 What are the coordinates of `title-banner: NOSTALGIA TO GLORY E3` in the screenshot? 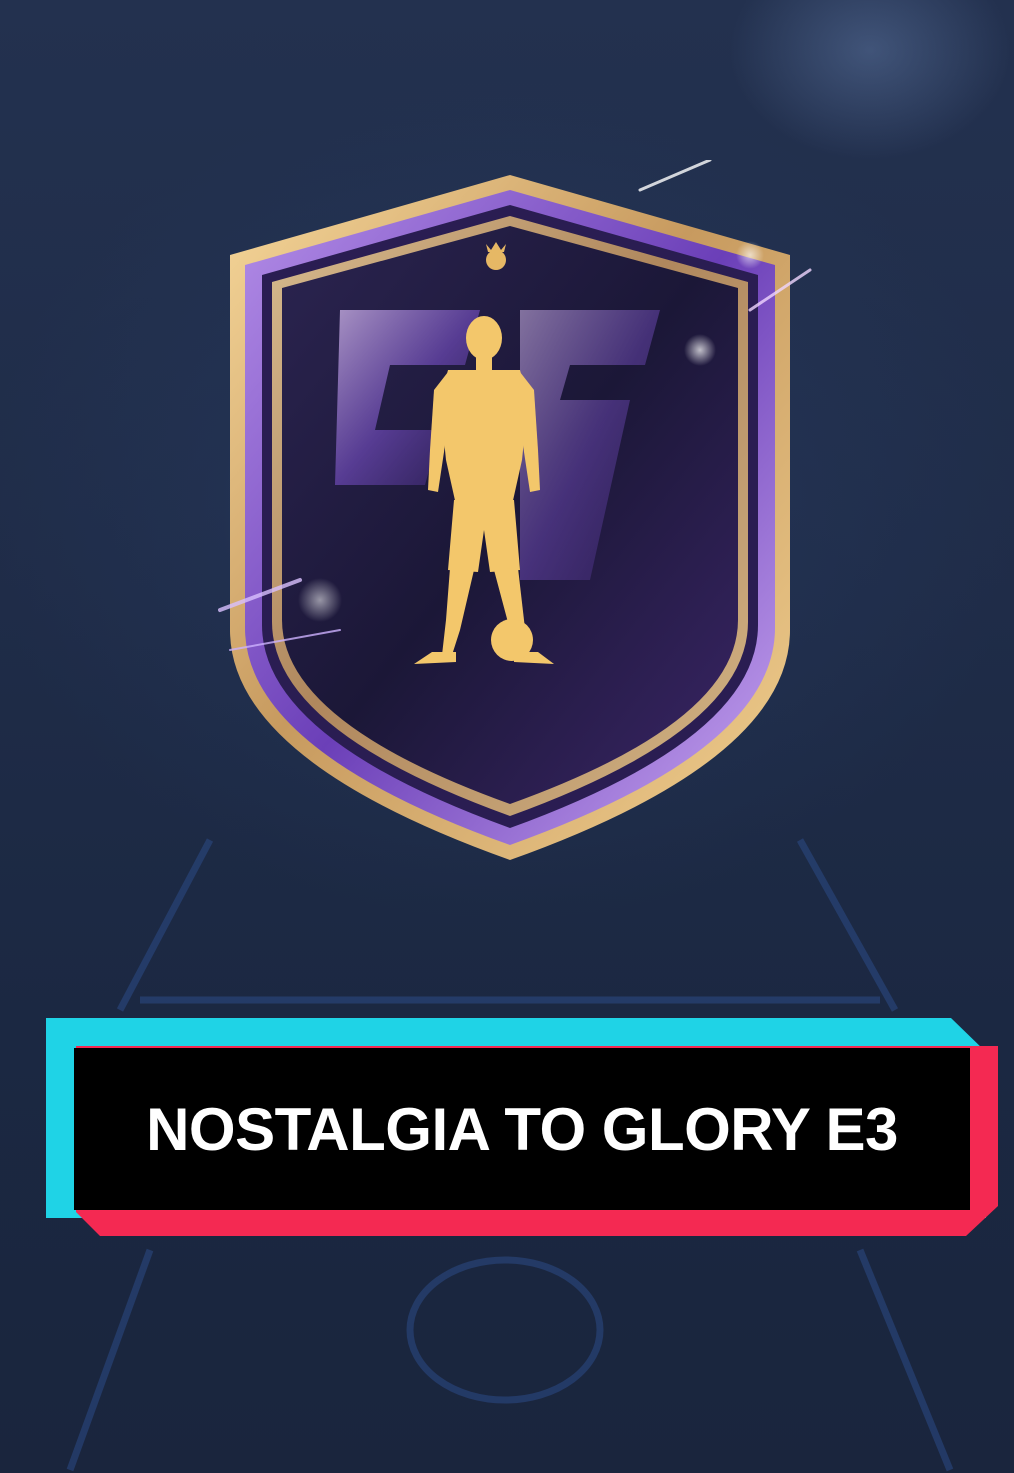 It's located at (522, 1128).